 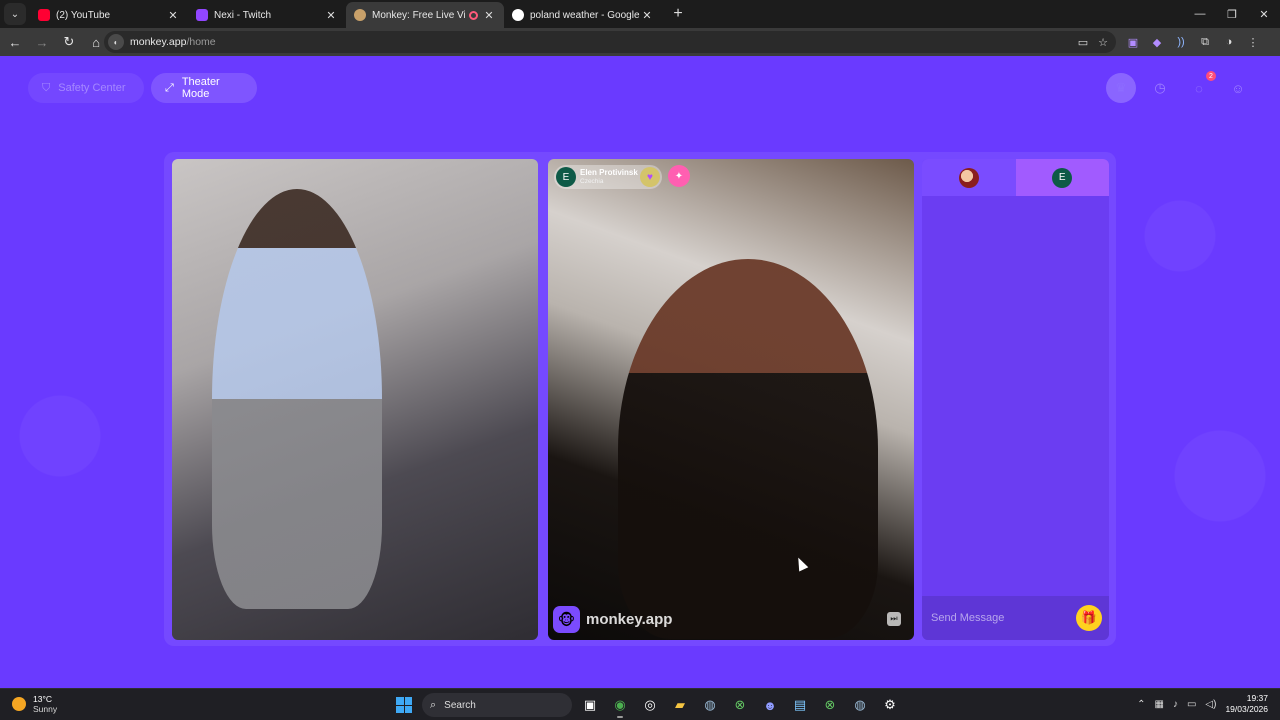 I want to click on url-text: monkey.app/home, so click(x=173, y=42).